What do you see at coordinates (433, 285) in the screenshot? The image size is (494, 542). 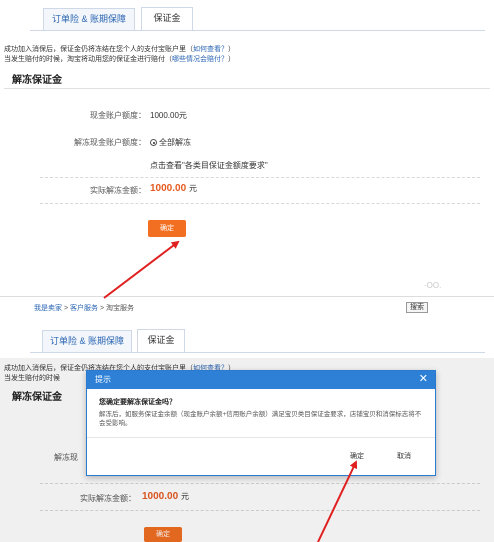 I see `watermark: ·OO.` at bounding box center [433, 285].